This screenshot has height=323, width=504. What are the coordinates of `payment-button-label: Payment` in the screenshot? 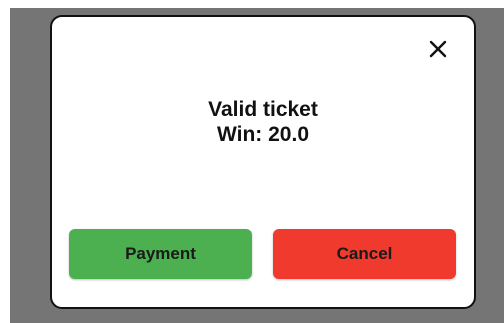 It's located at (160, 253).